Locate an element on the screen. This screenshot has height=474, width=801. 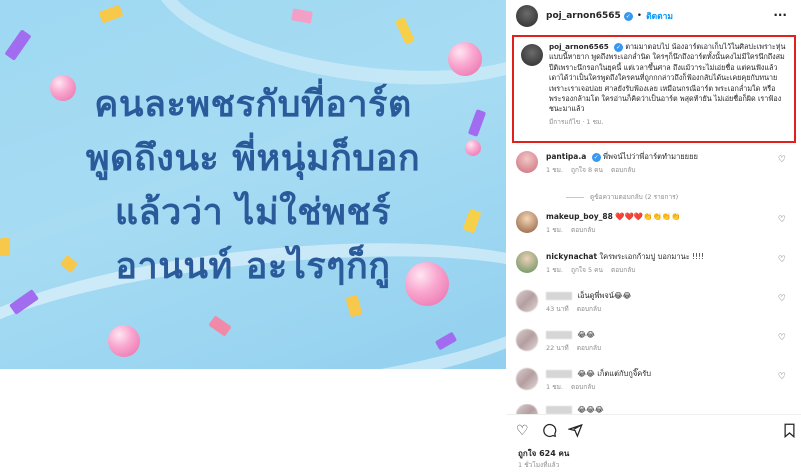
caption-username: poj_arnon6565 is located at coordinates (579, 46).